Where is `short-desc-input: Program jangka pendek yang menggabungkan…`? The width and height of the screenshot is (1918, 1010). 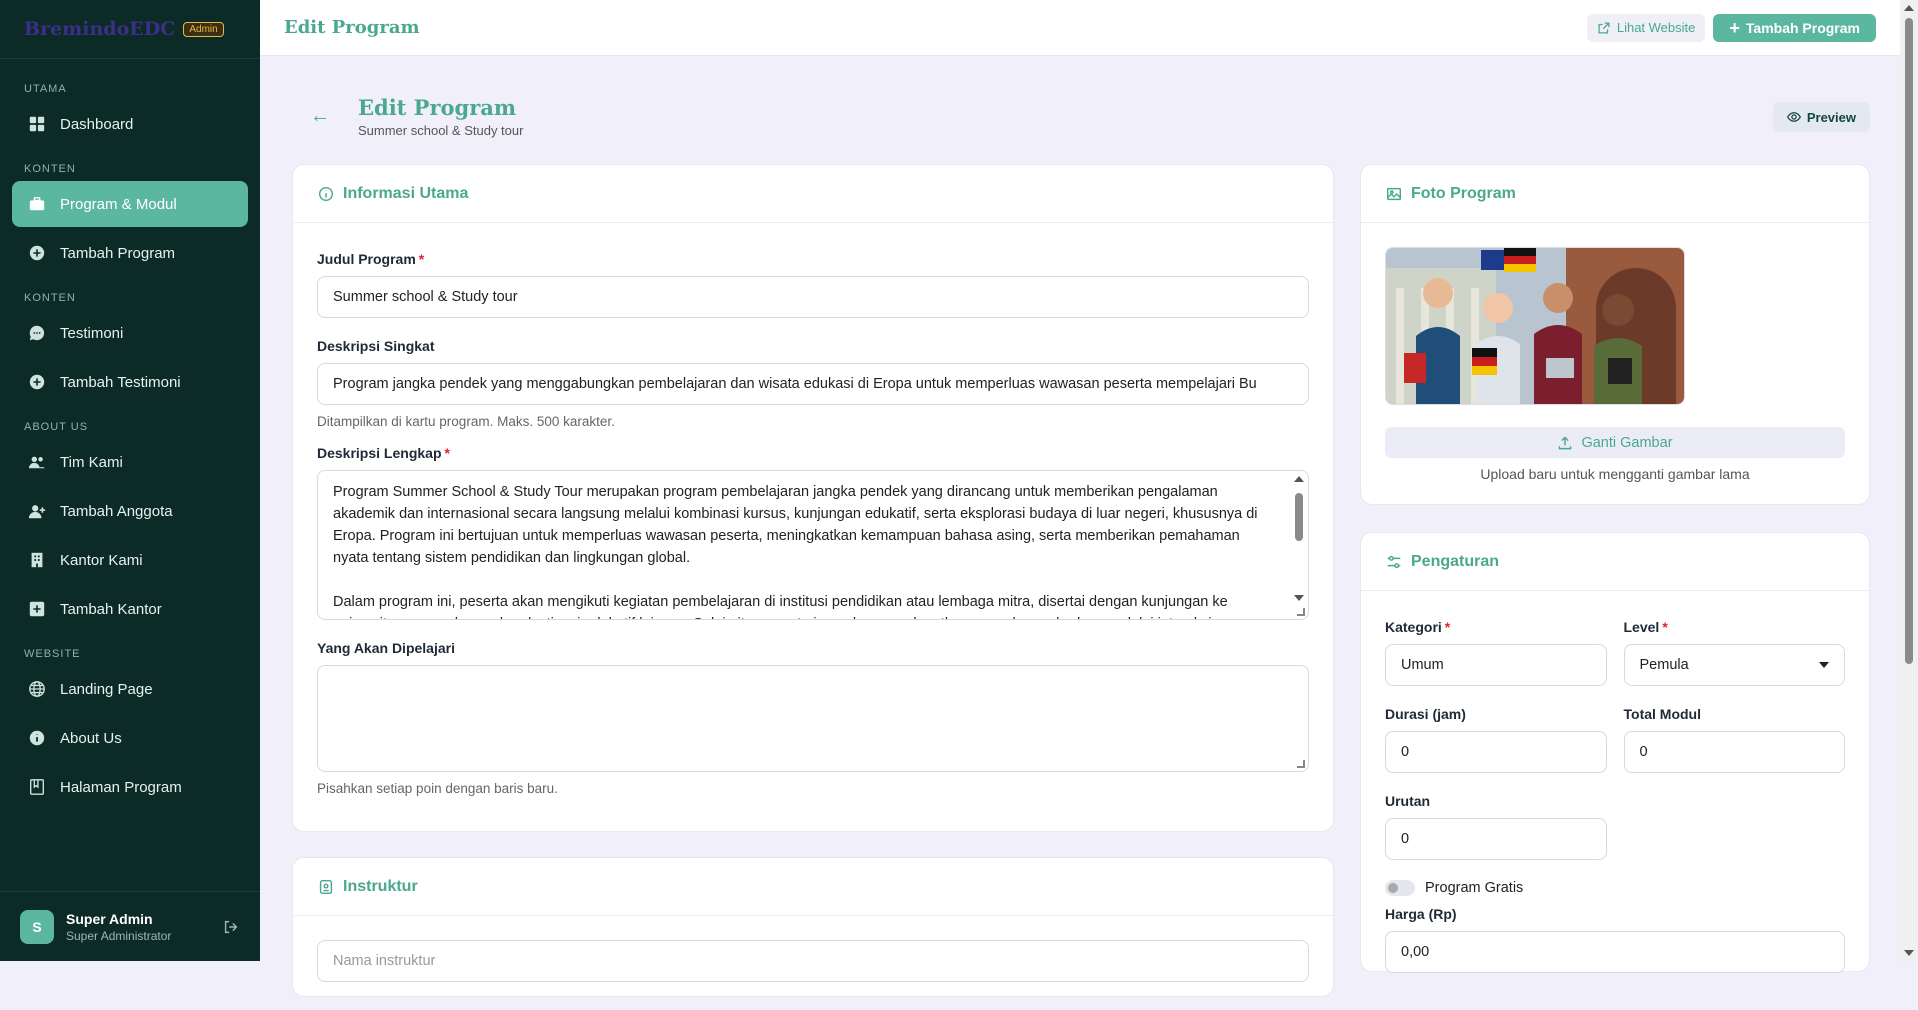
short-desc-input: Program jangka pendek yang menggabungkan… is located at coordinates (813, 384).